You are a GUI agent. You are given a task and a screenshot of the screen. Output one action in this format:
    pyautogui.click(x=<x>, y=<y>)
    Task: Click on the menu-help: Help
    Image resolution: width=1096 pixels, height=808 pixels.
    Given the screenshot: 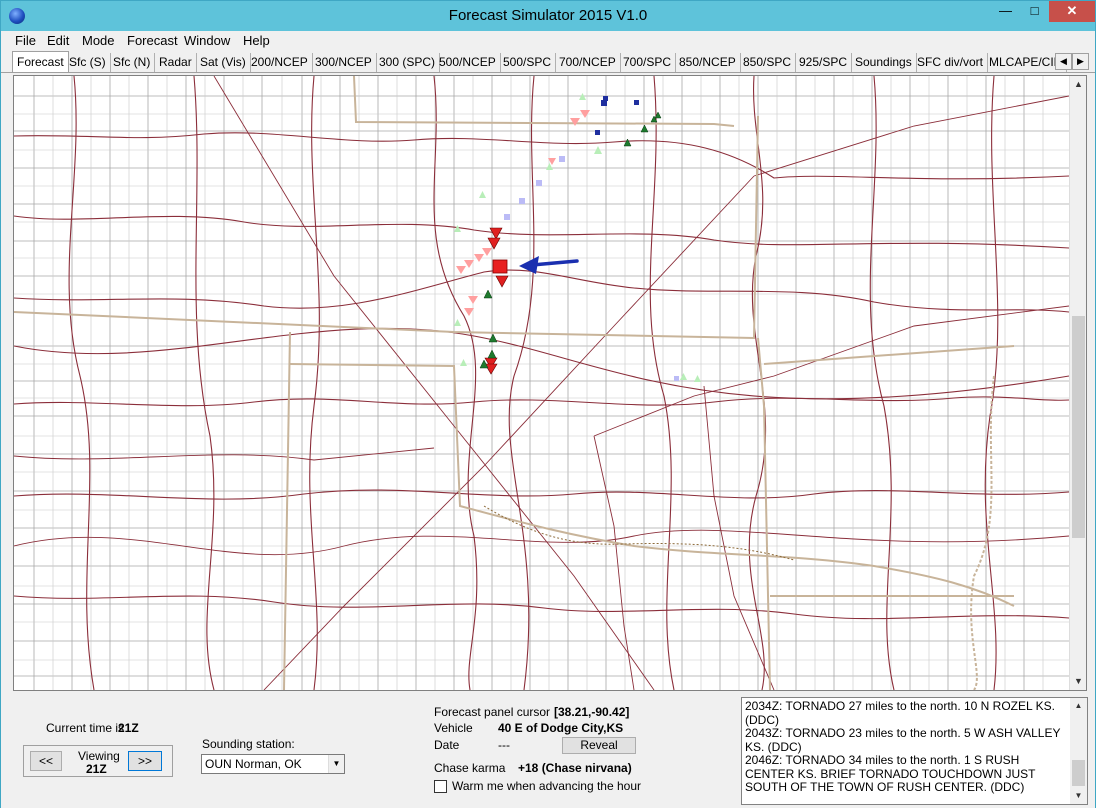 What is the action you would take?
    pyautogui.click(x=256, y=40)
    